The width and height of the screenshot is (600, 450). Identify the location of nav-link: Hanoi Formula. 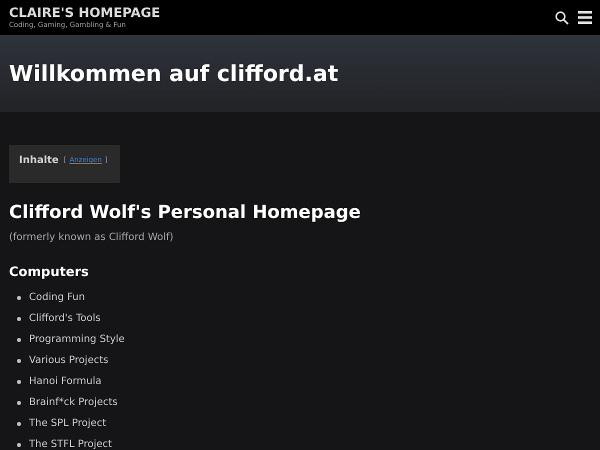
(65, 381).